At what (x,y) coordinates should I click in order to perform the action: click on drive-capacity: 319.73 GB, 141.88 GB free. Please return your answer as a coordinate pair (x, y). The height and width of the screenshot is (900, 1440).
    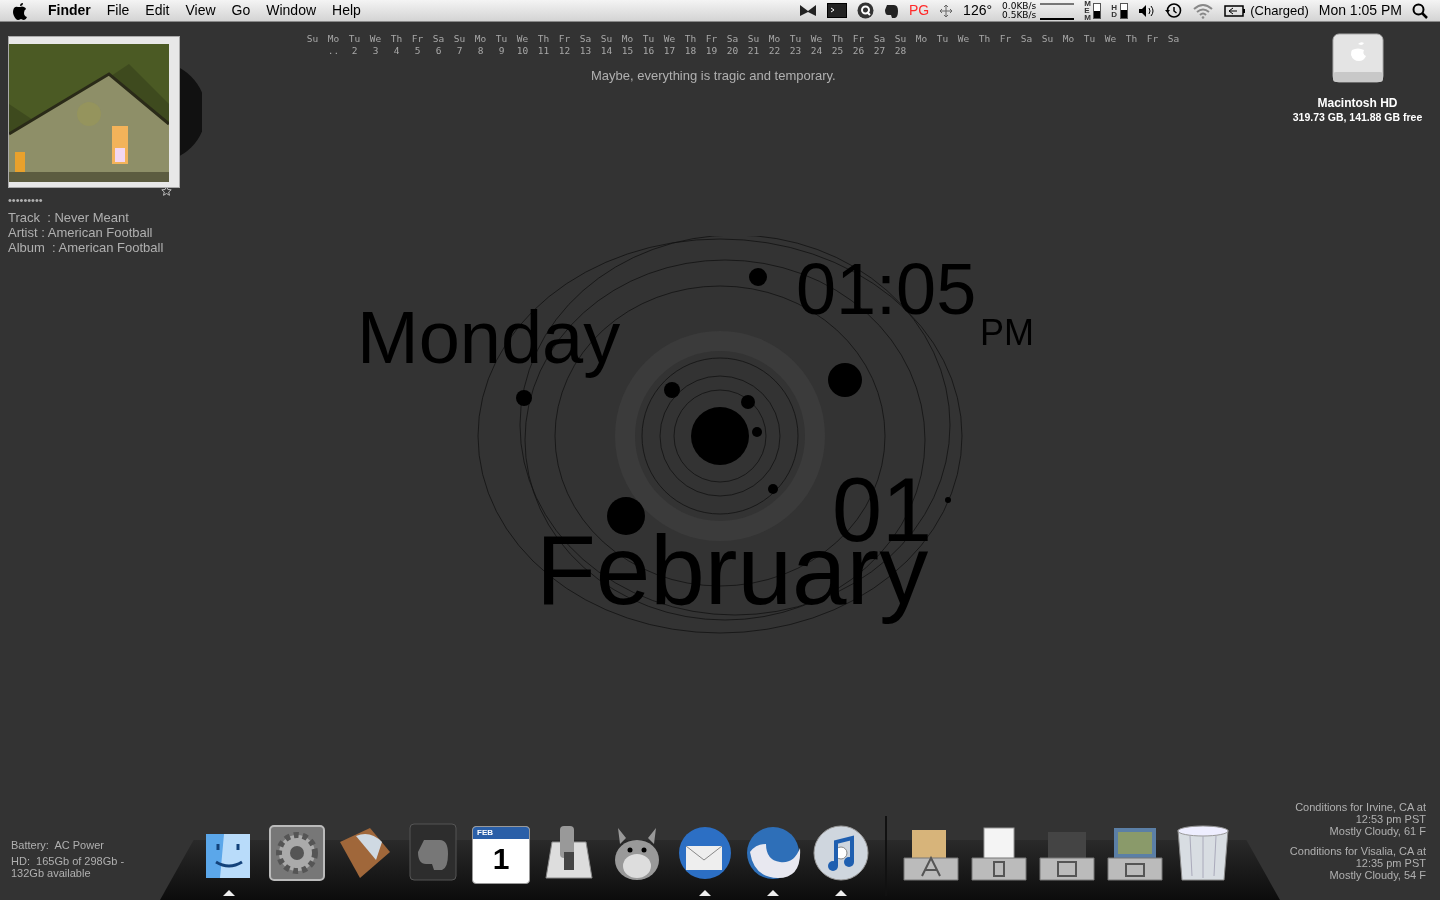
    Looking at the image, I should click on (1357, 117).